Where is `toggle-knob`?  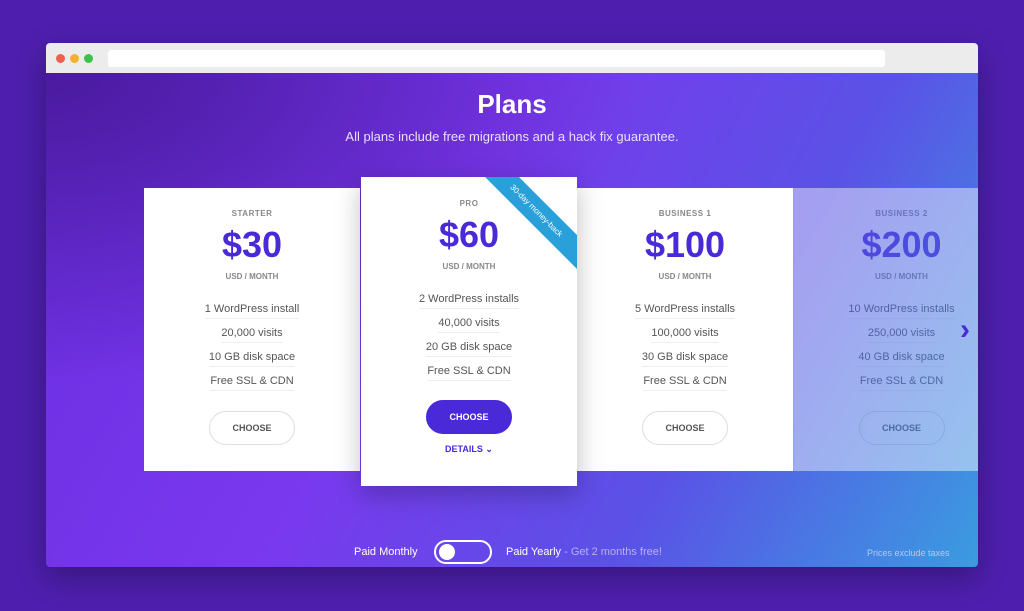
toggle-knob is located at coordinates (447, 552).